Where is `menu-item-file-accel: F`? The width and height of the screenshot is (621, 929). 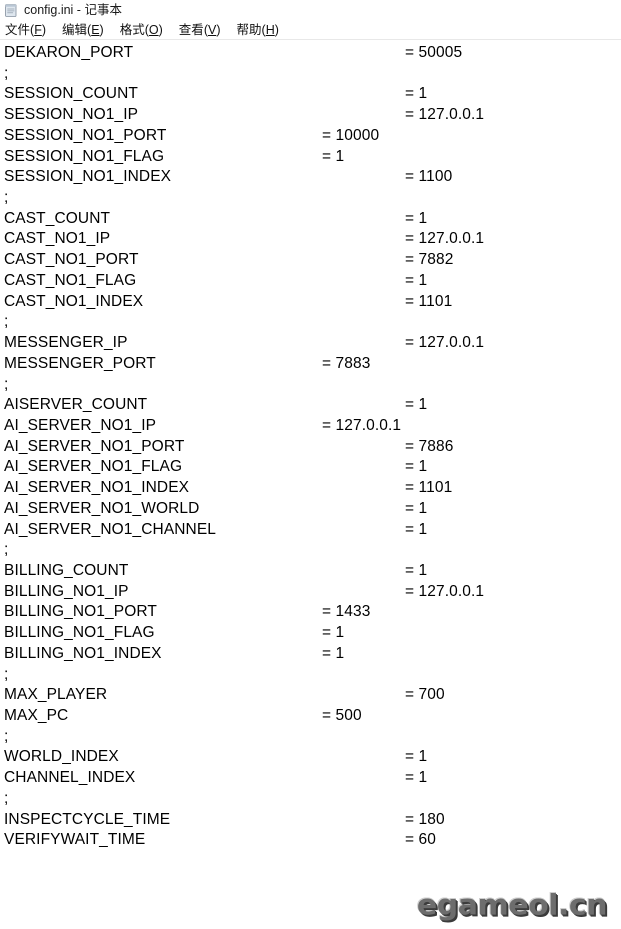
menu-item-file-accel: F is located at coordinates (38, 29).